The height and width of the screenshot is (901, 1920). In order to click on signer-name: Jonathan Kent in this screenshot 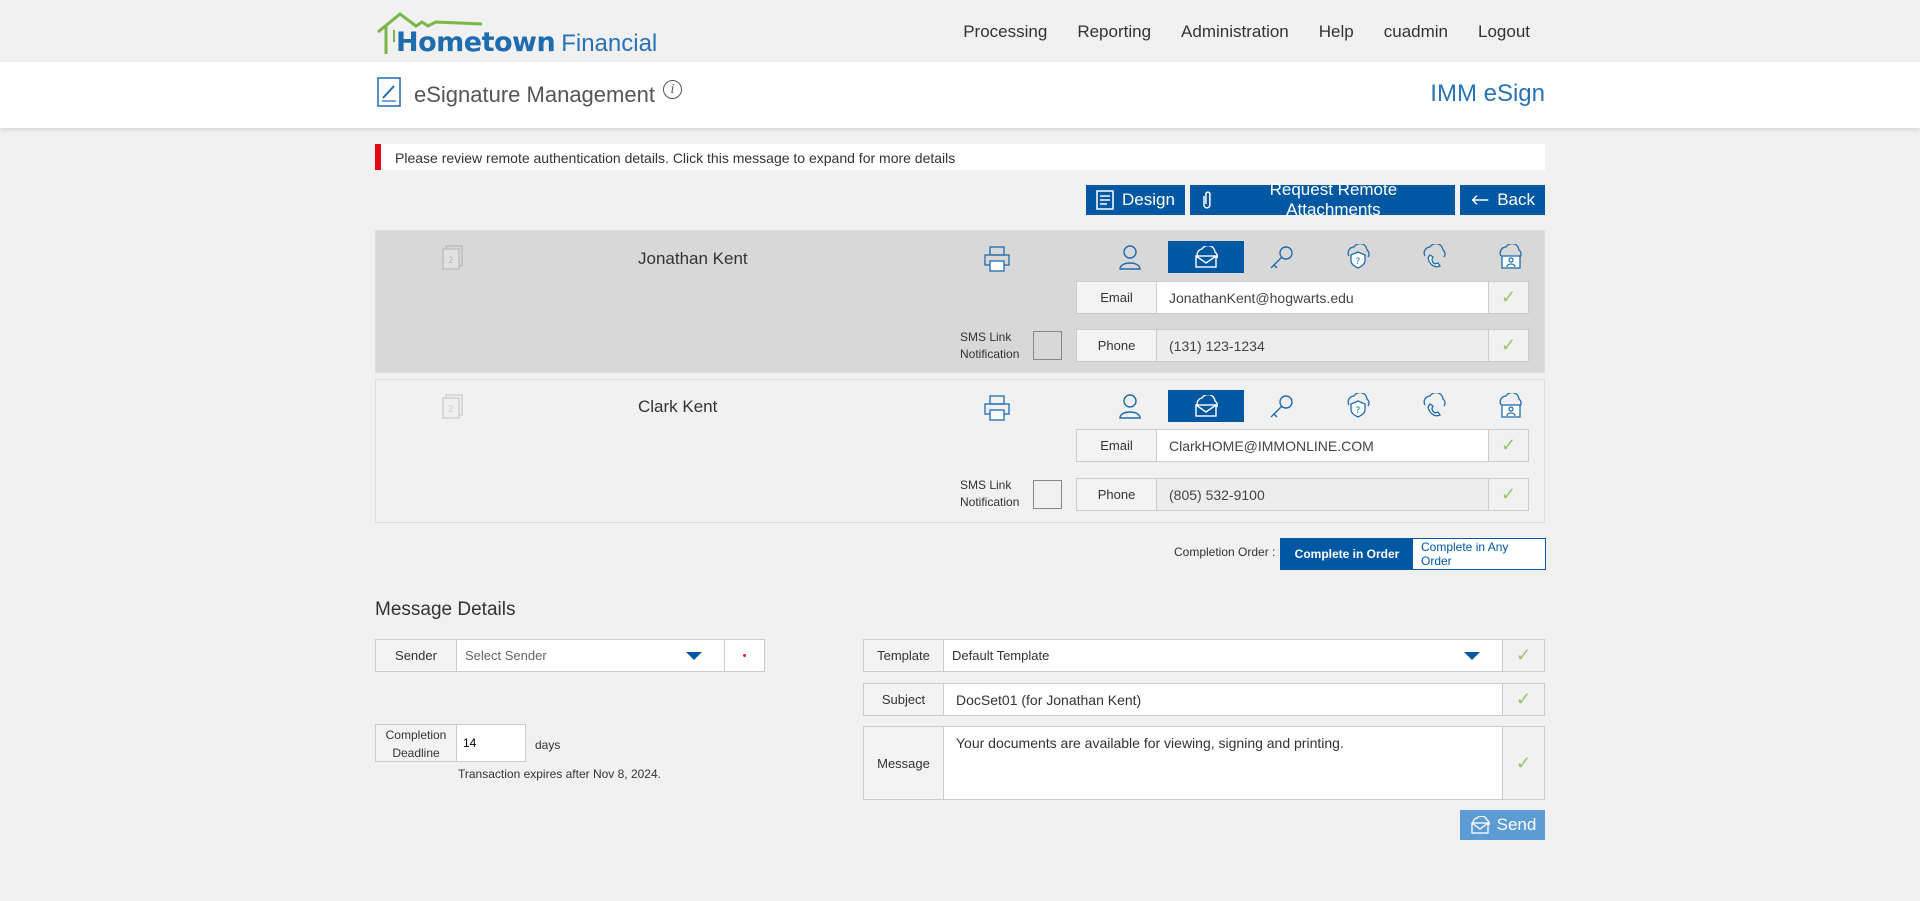, I will do `click(693, 258)`.